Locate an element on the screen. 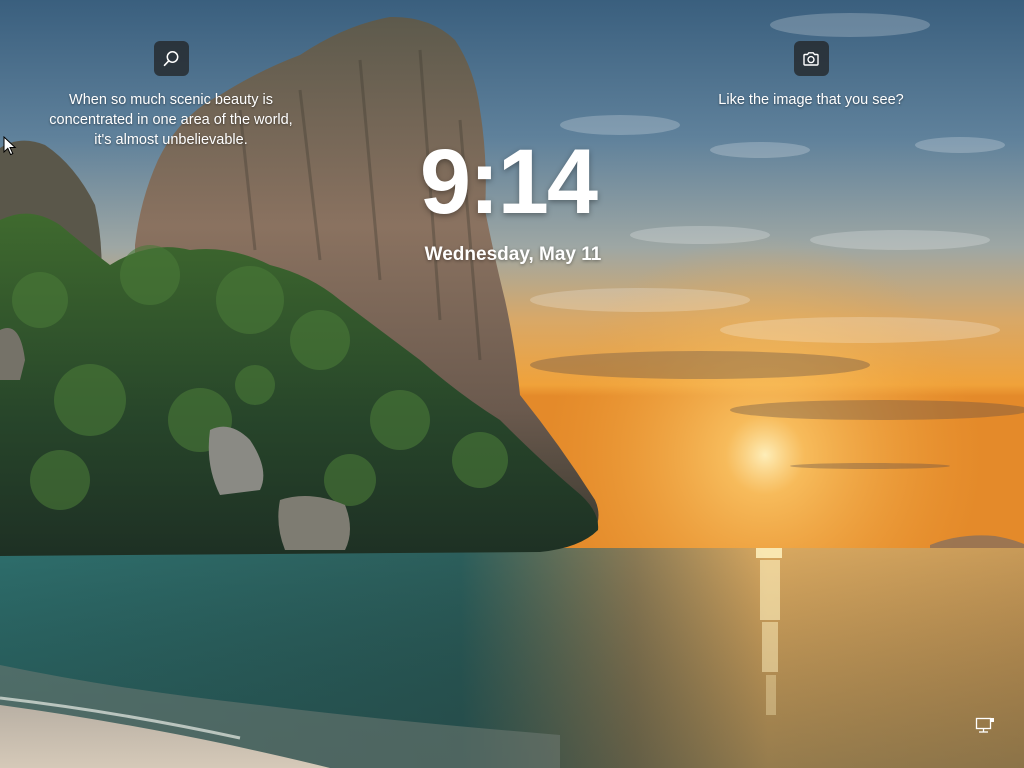 This screenshot has height=768, width=1024. search-icon is located at coordinates (171, 58).